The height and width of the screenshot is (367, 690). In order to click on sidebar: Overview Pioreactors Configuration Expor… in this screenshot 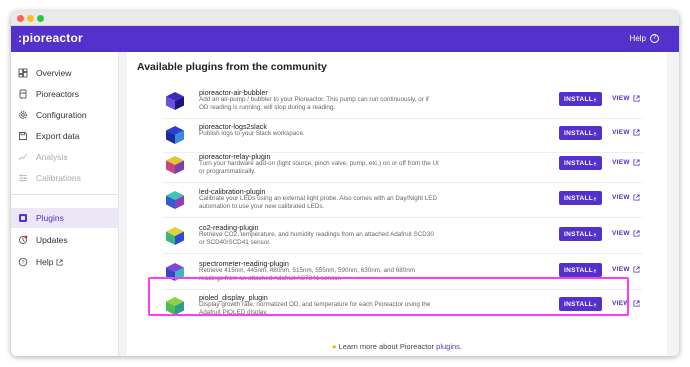, I will do `click(65, 204)`.